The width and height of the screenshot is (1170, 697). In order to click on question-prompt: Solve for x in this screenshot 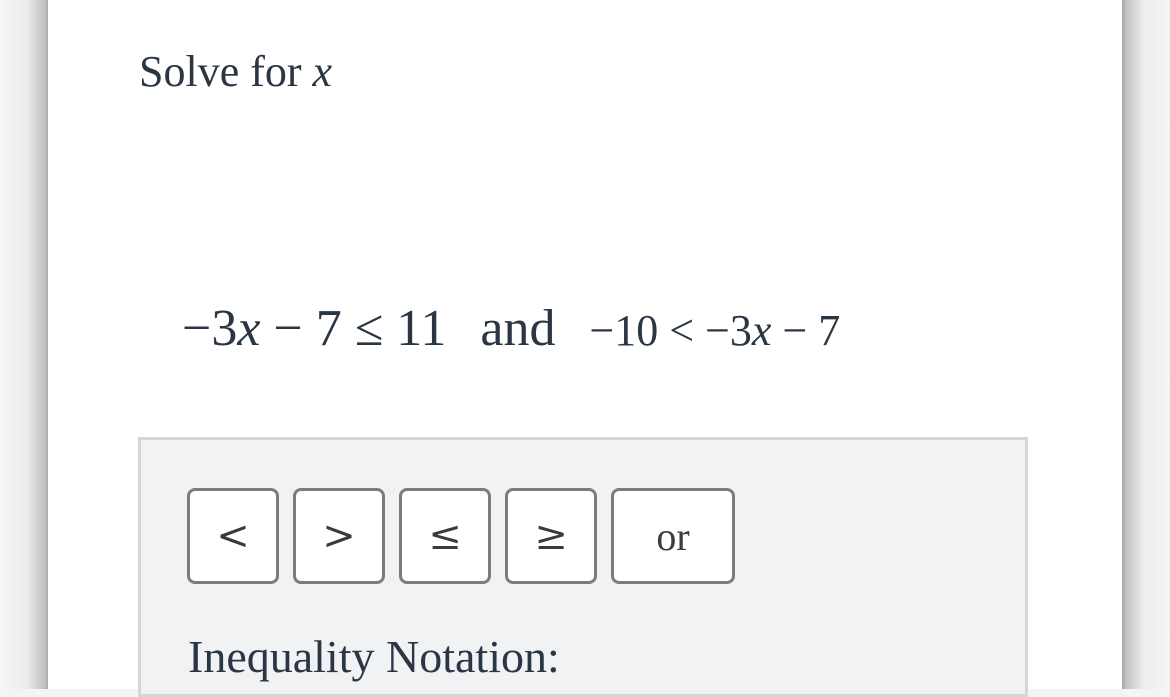, I will do `click(235, 72)`.